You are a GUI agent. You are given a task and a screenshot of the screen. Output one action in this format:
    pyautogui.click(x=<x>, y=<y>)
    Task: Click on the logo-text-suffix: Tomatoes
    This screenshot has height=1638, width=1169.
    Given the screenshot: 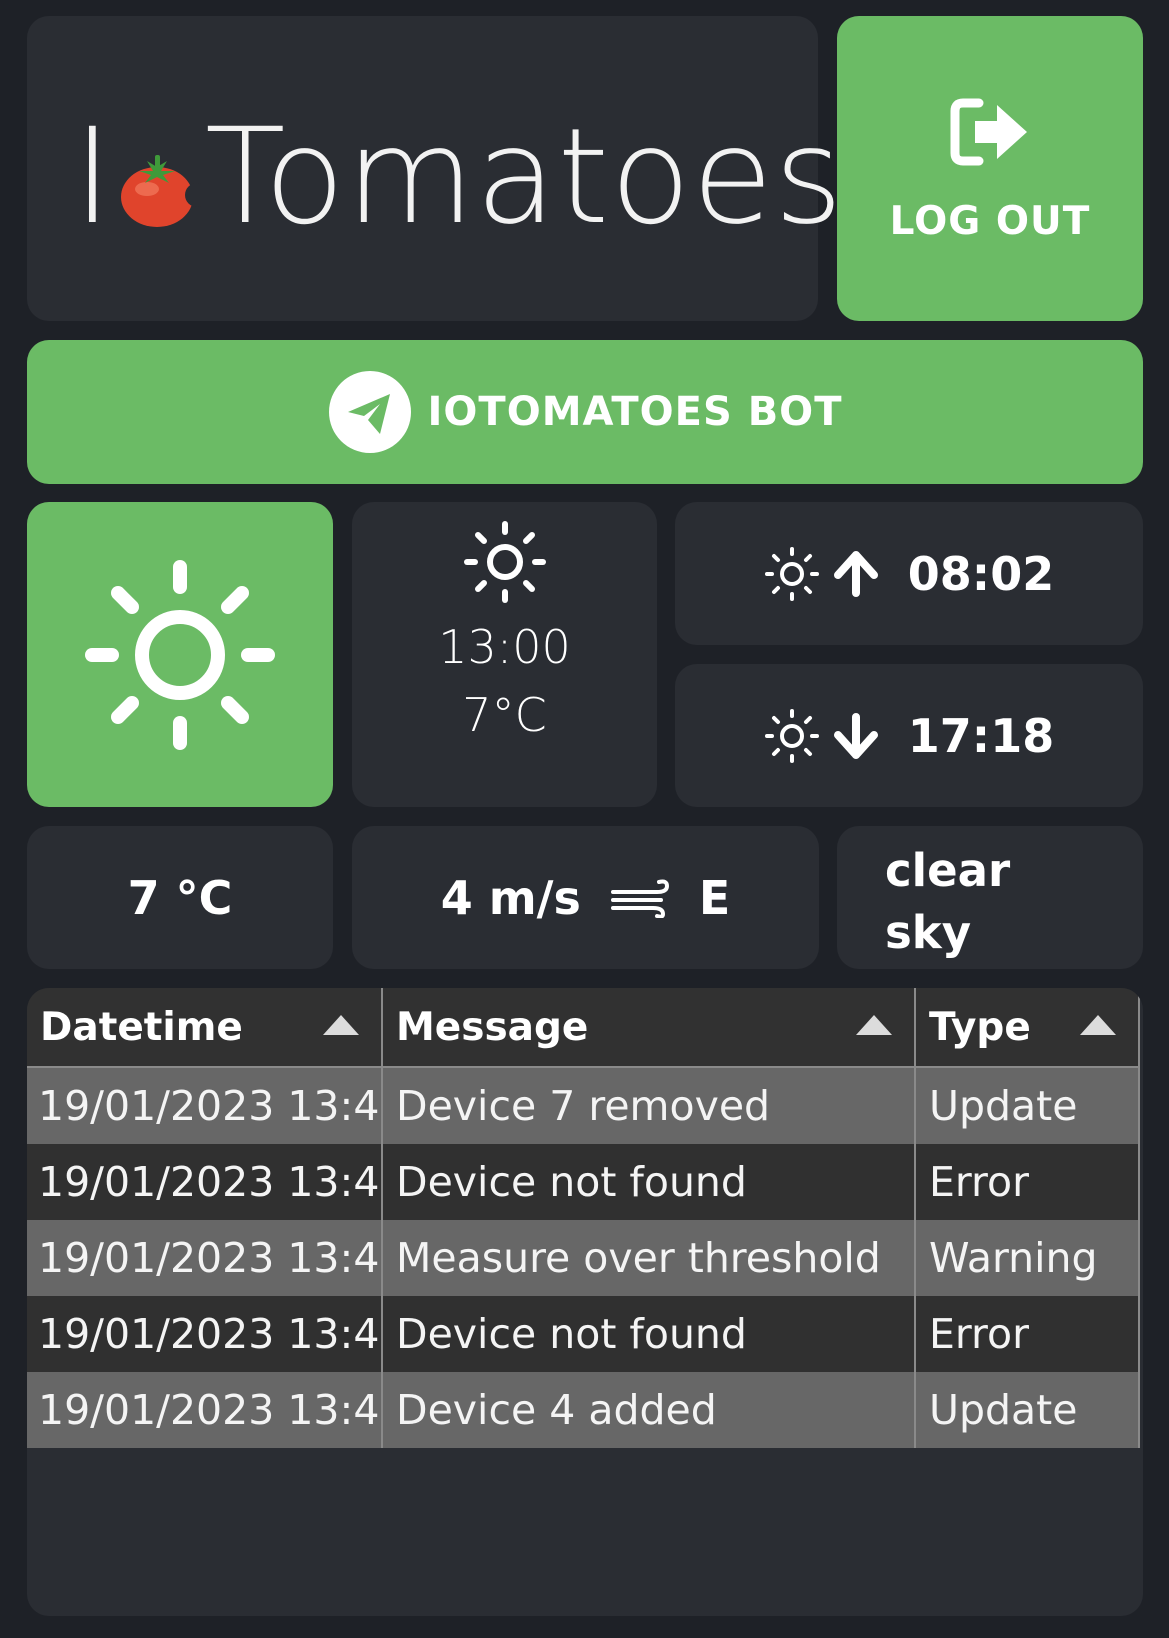 What is the action you would take?
    pyautogui.click(x=524, y=177)
    